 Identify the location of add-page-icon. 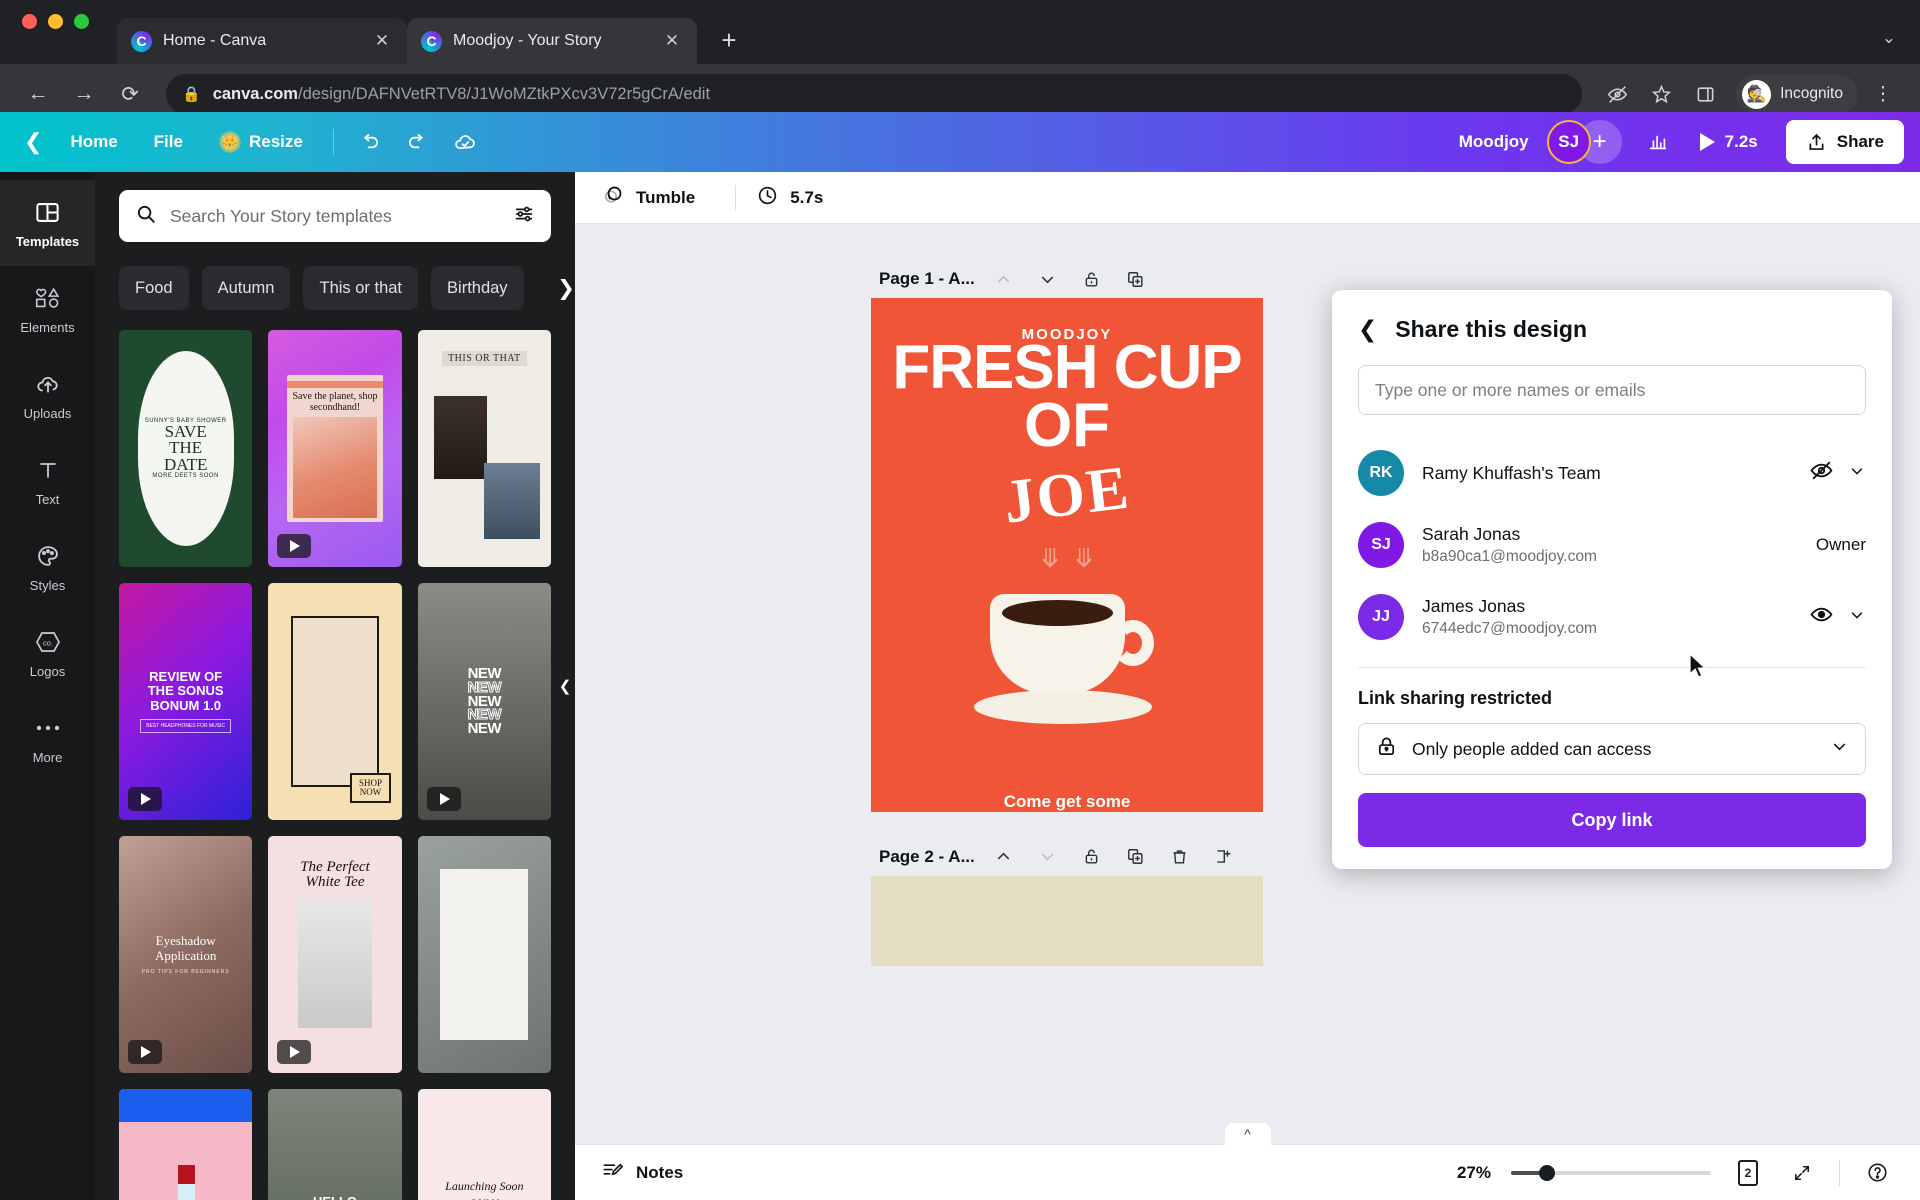
(1224, 857).